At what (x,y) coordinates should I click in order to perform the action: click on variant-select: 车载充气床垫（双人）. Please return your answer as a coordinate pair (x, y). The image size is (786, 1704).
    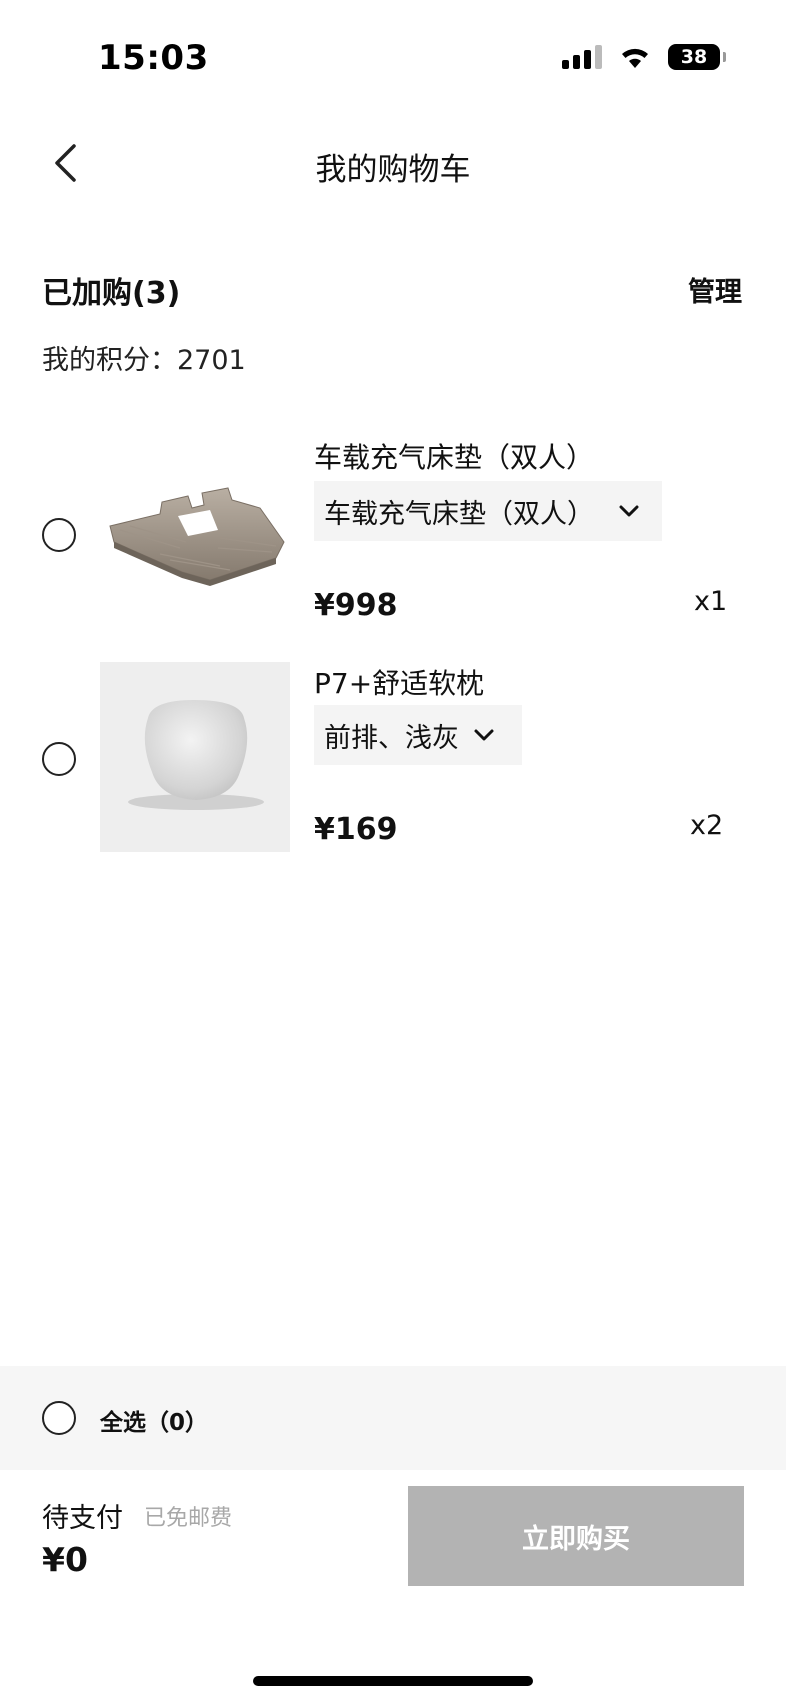
    Looking at the image, I should click on (488, 511).